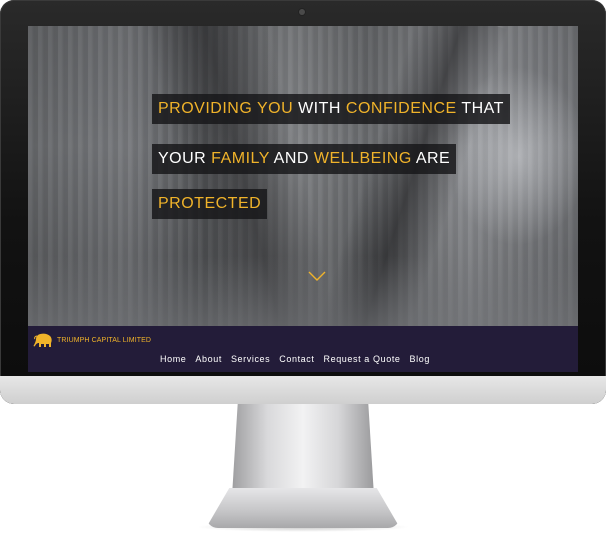  Describe the element at coordinates (226, 108) in the screenshot. I see `headline-highlight: PROVIDING YOU` at that location.